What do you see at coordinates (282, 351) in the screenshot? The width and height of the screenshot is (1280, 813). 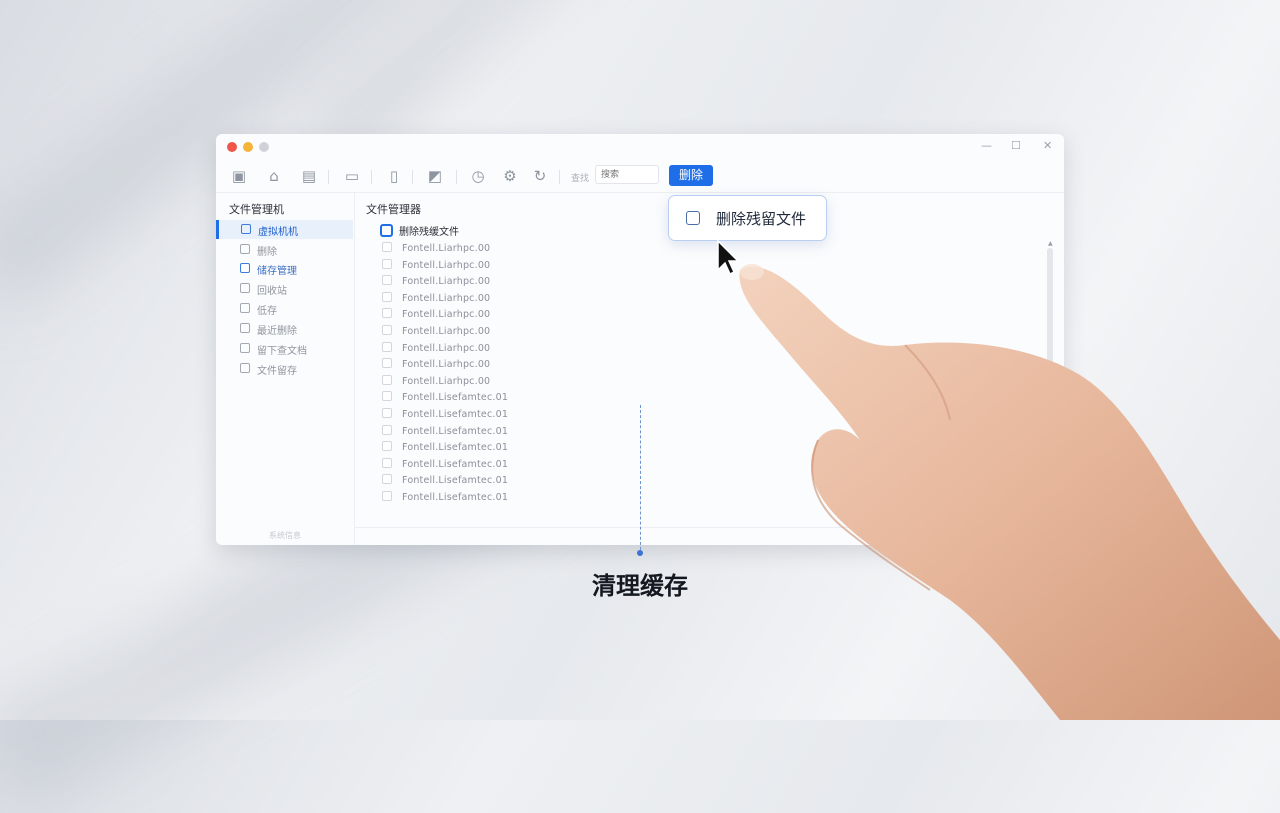 I see `sidebar-item-label: 留下查文档` at bounding box center [282, 351].